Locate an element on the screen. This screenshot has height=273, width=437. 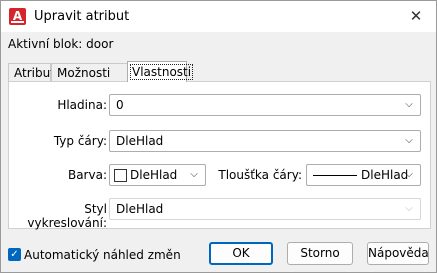
active-block-label: Aktivní blok: door is located at coordinates (61, 44).